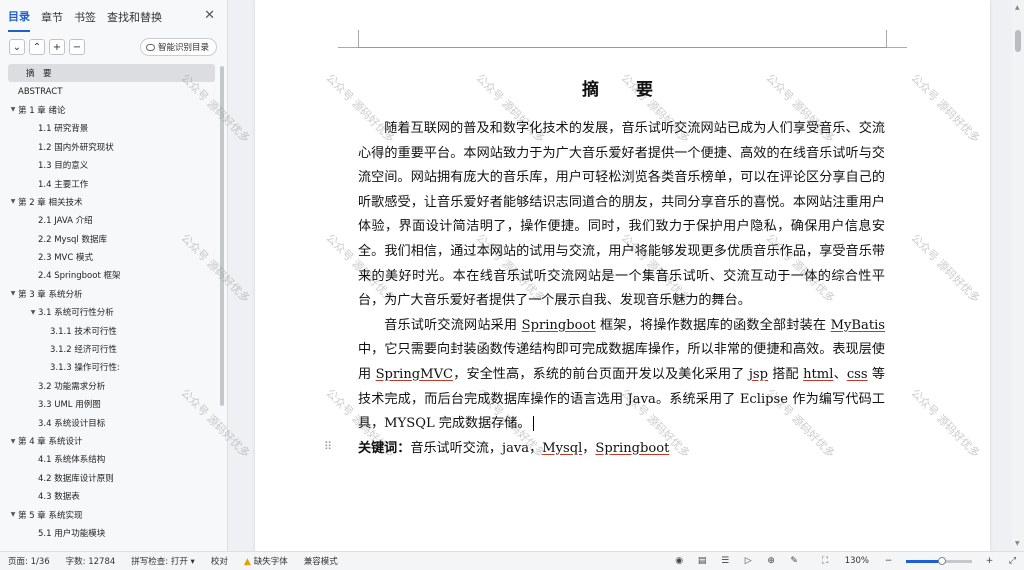  What do you see at coordinates (111, 73) in the screenshot?
I see `toc-item: 摘 要` at bounding box center [111, 73].